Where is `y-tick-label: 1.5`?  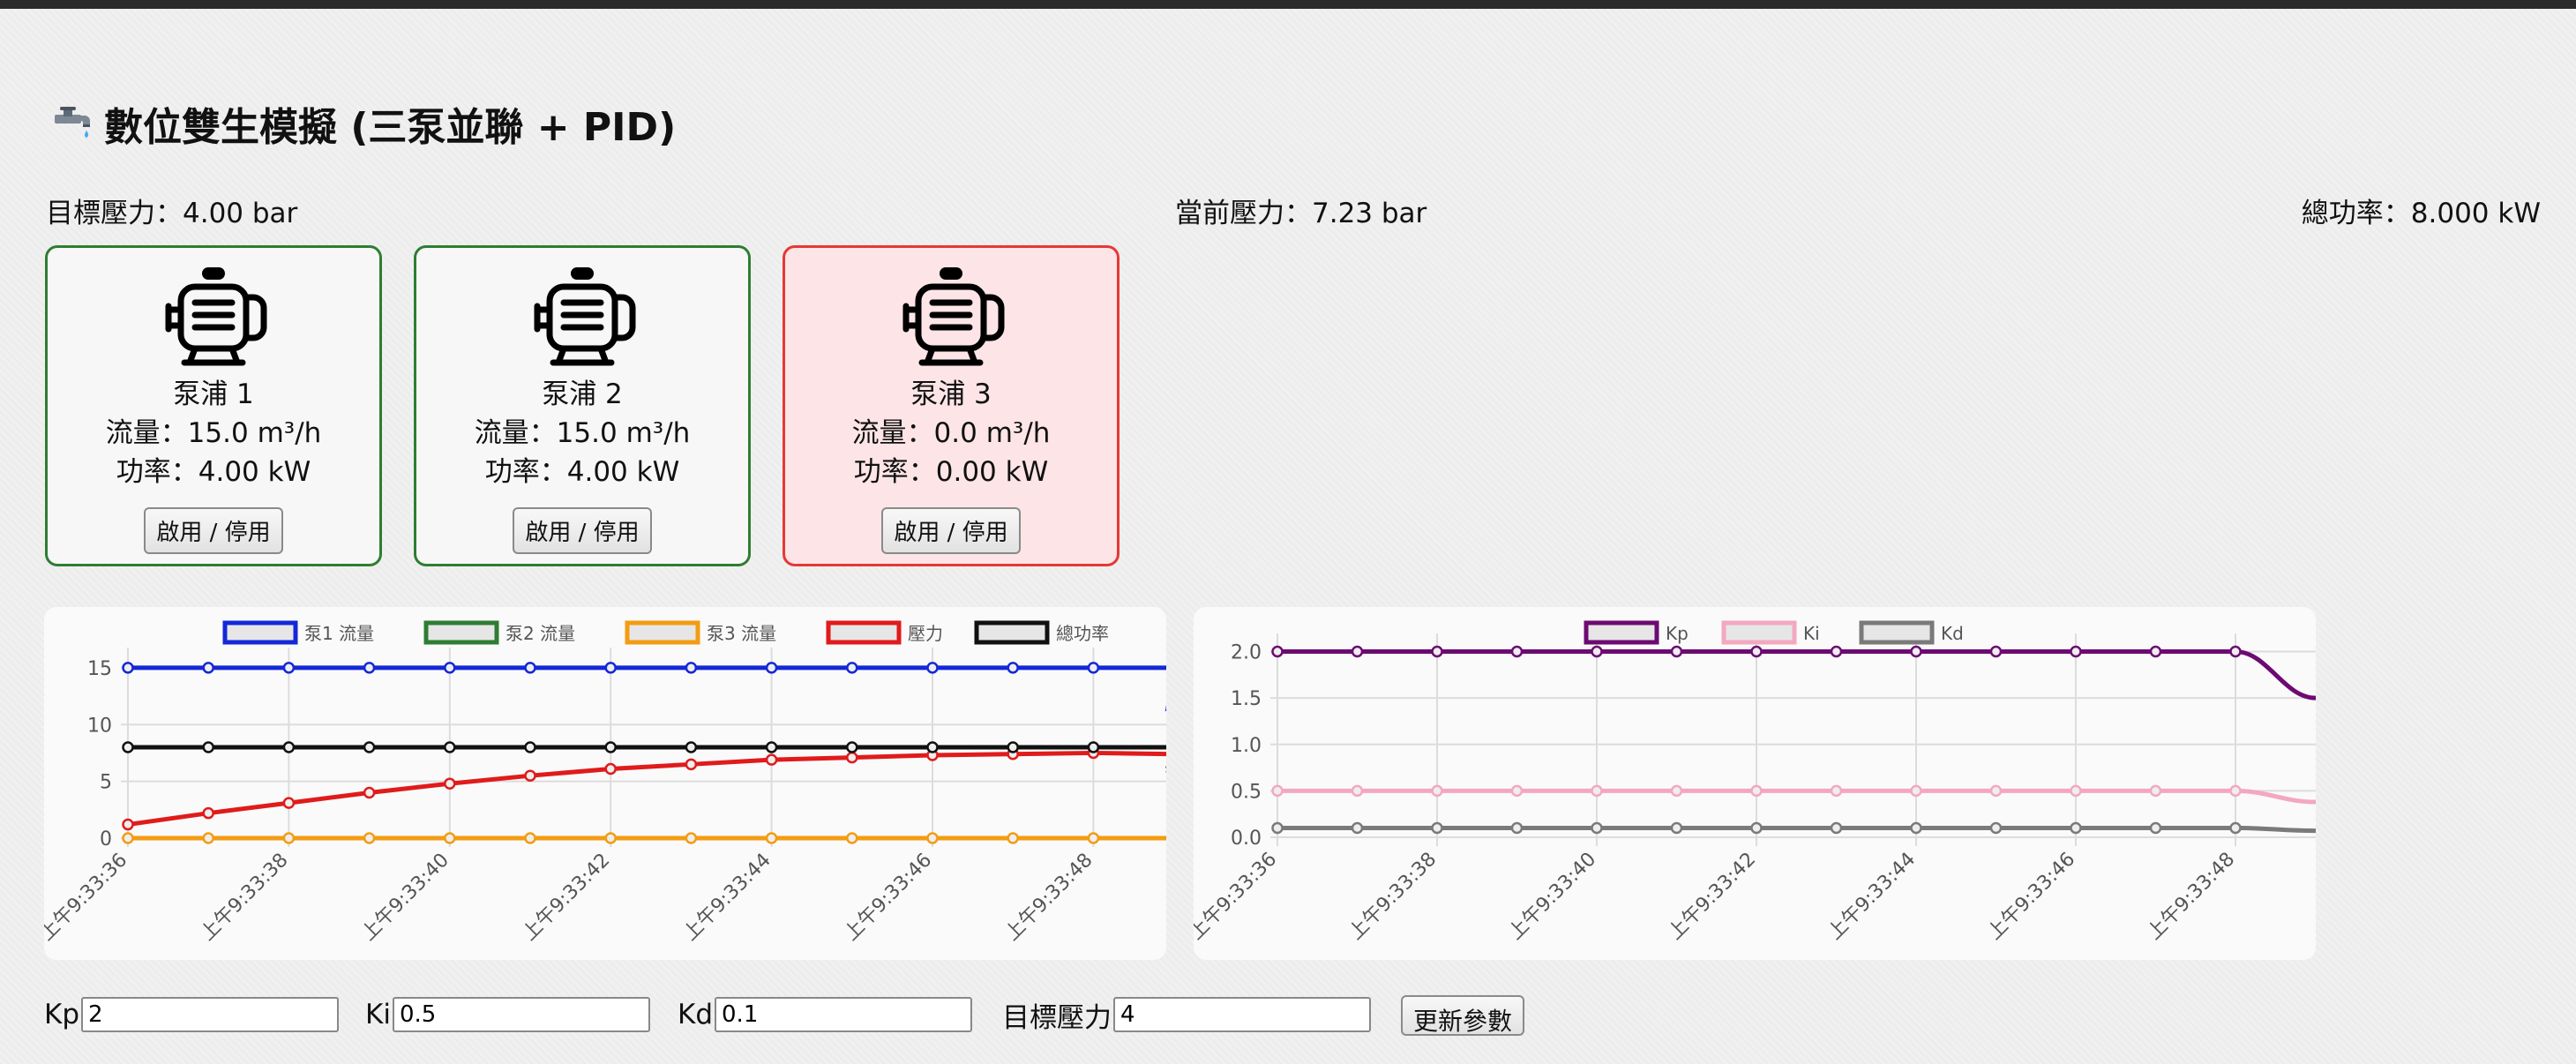 y-tick-label: 1.5 is located at coordinates (1247, 699).